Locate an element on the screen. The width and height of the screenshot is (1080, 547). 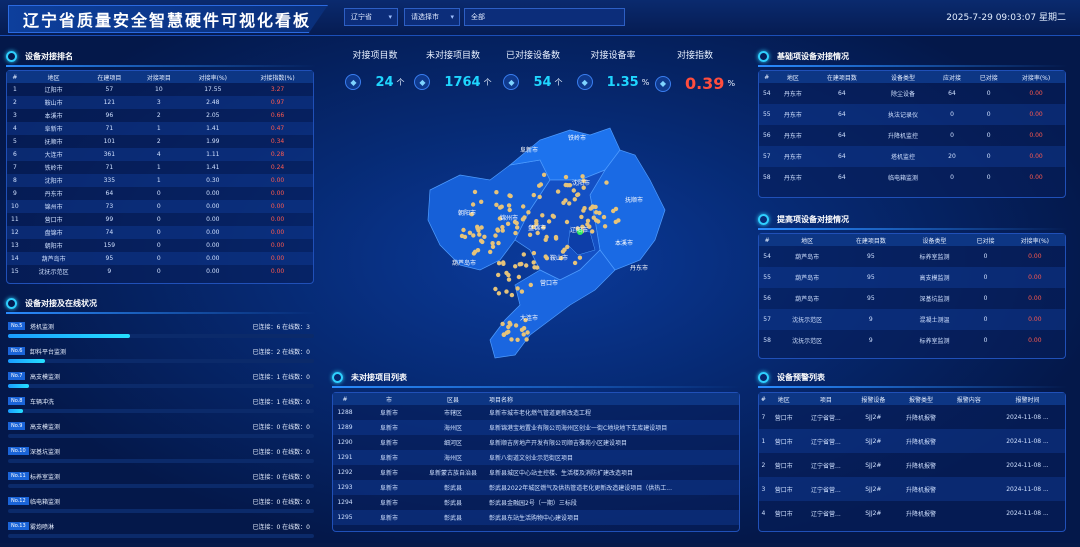
table-row: 4 阜新市 71 1 1.41 0.47 is located at coordinates (160, 128).